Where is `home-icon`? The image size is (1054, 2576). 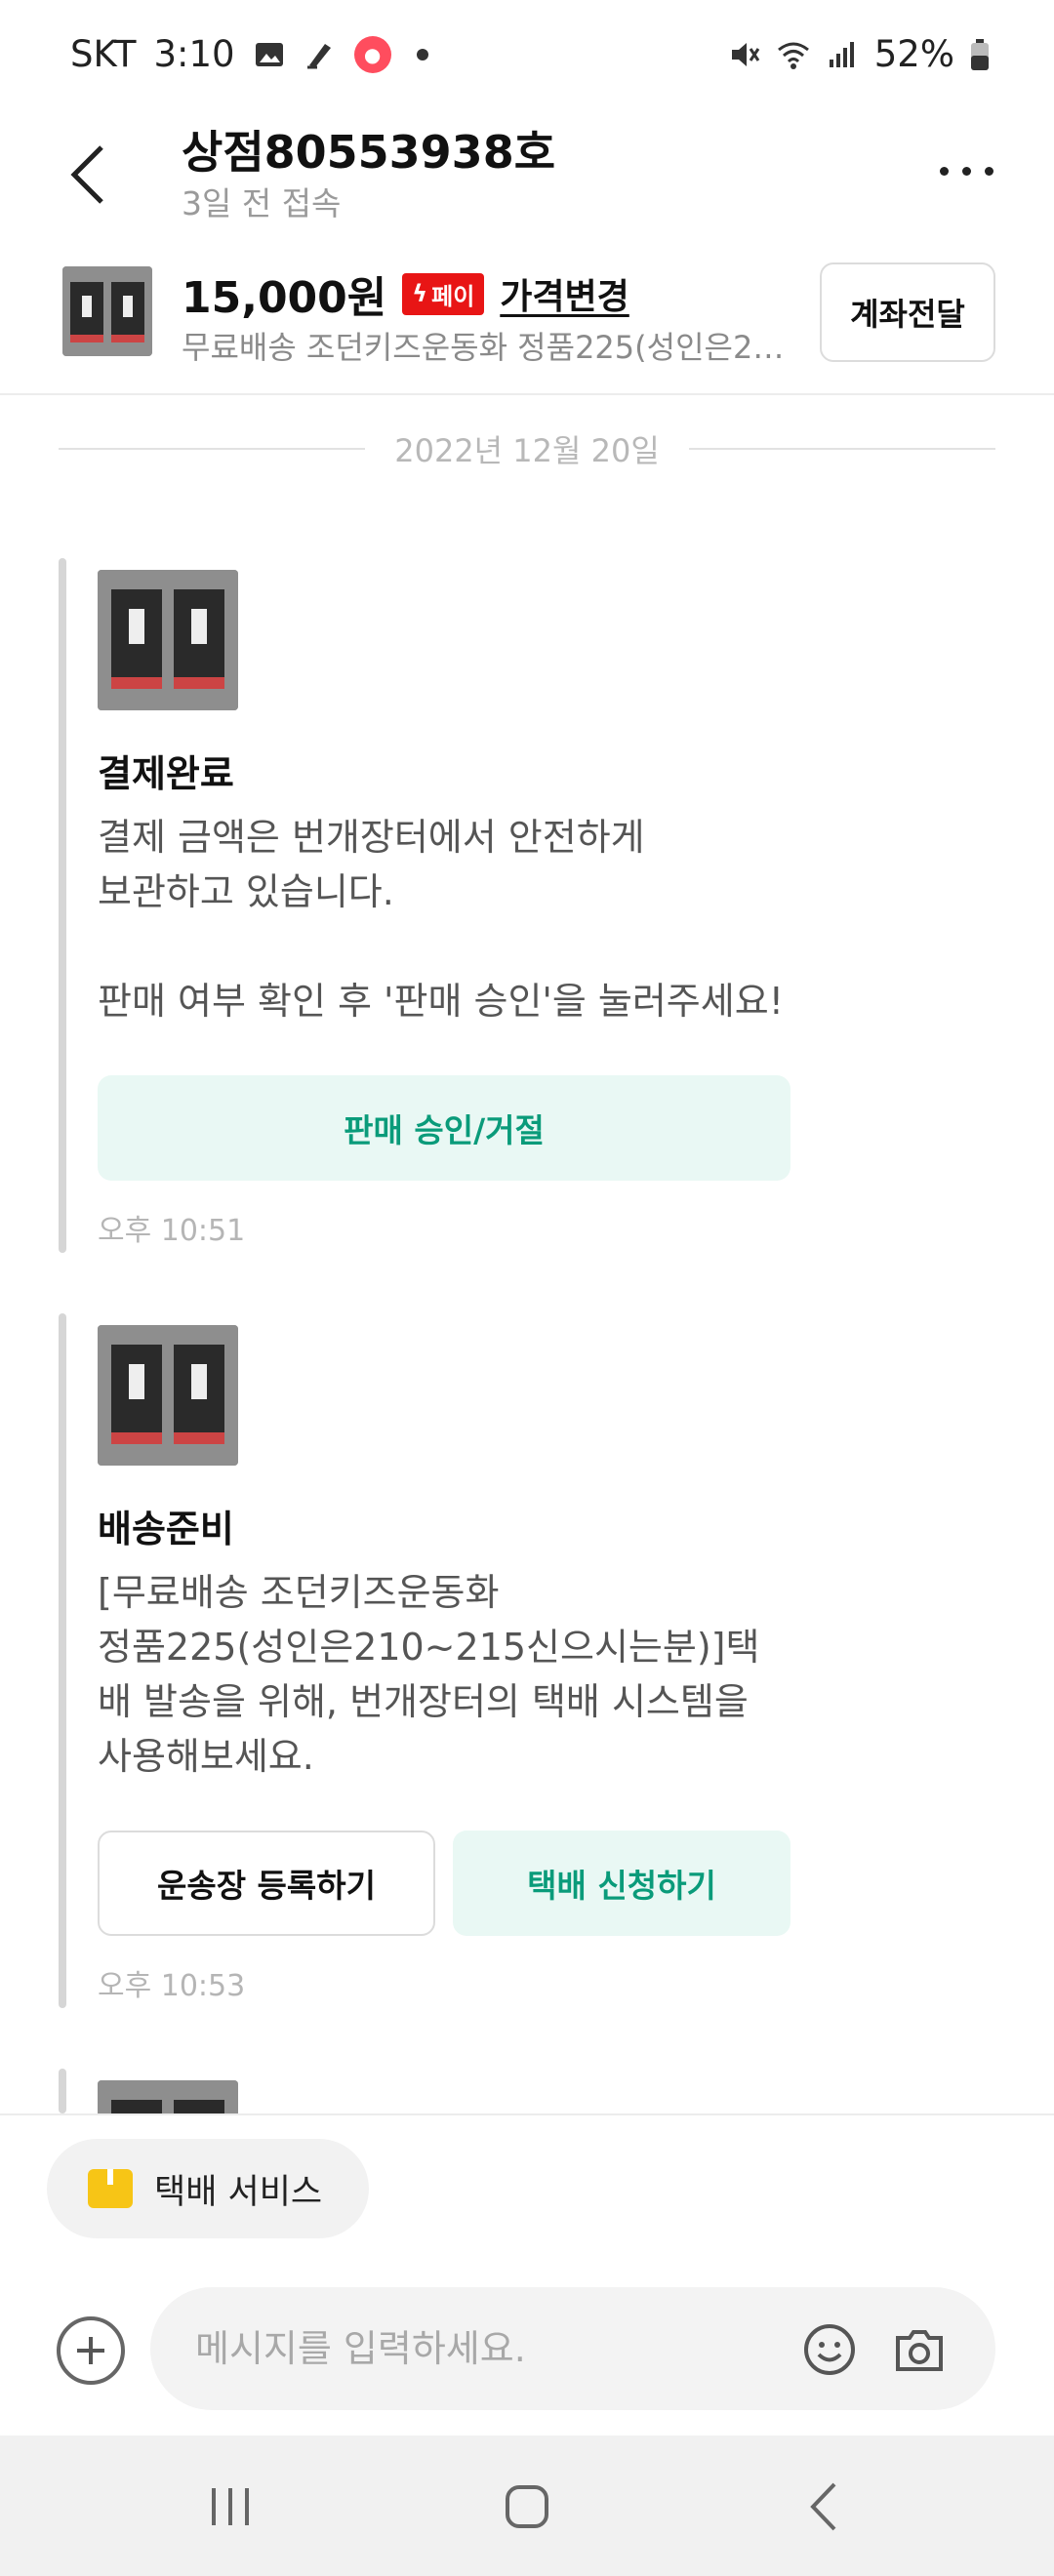
home-icon is located at coordinates (527, 2506).